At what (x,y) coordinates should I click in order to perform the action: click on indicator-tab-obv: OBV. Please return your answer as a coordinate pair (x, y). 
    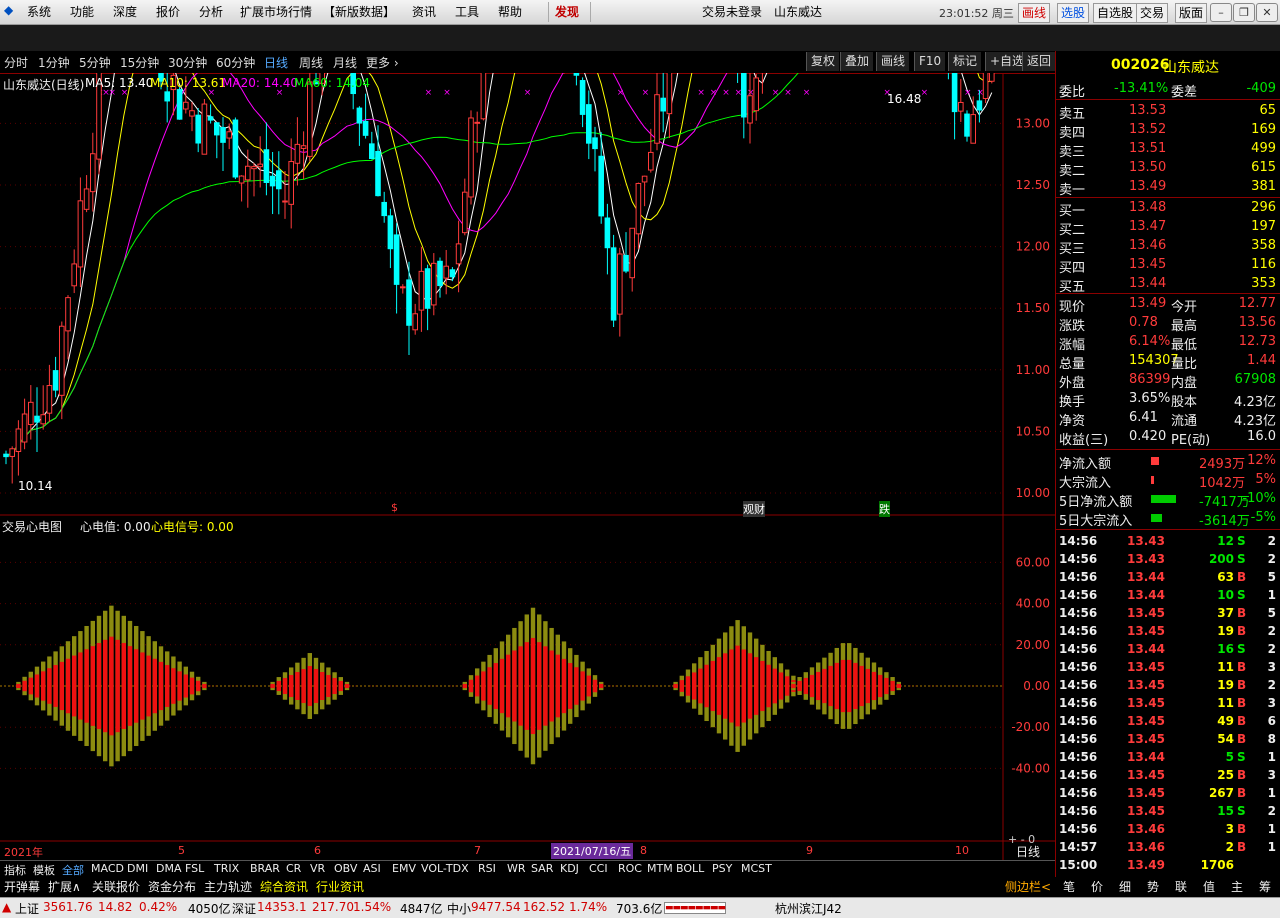
    Looking at the image, I should click on (345, 868).